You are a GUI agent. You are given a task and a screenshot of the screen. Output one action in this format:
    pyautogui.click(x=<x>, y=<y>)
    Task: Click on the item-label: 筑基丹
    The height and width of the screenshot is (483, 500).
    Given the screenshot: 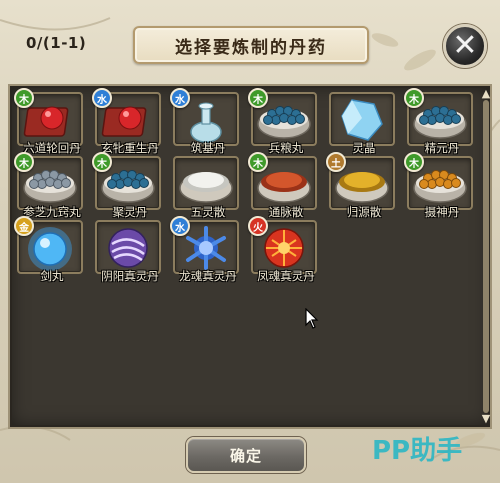 What is the action you would take?
    pyautogui.click(x=208, y=148)
    